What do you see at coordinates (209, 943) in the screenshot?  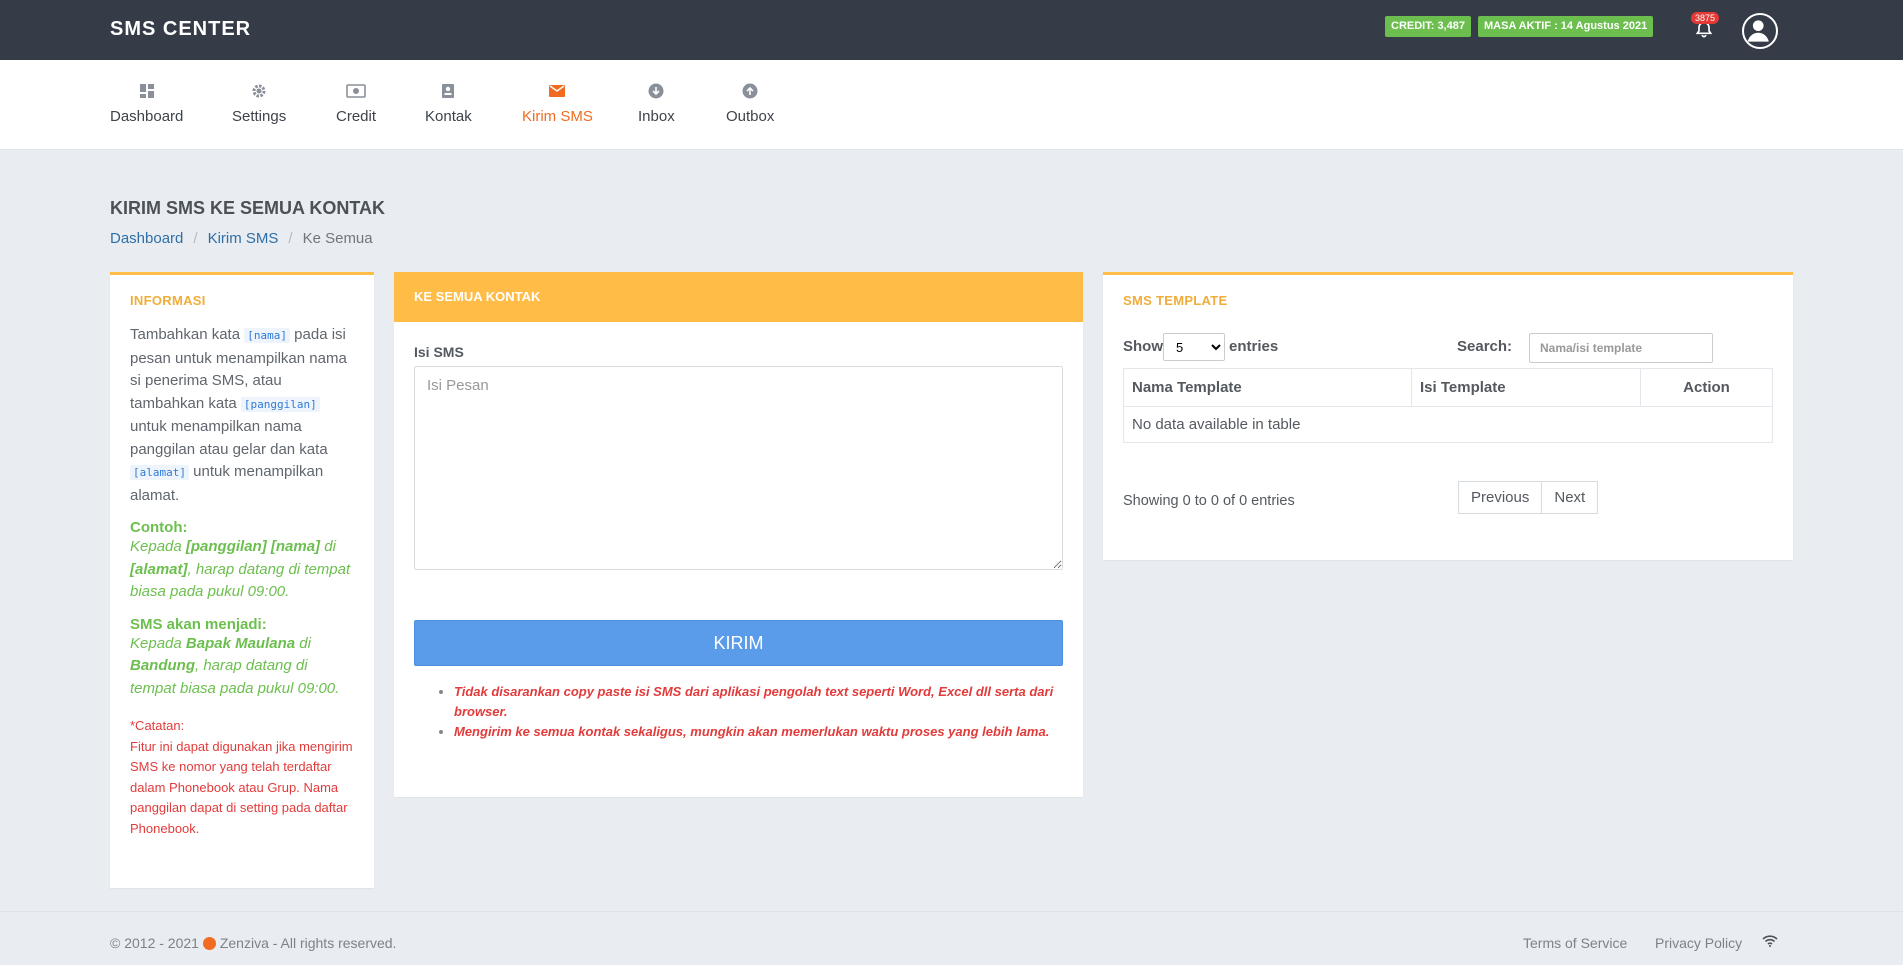 I see `zenziva-logo-icon` at bounding box center [209, 943].